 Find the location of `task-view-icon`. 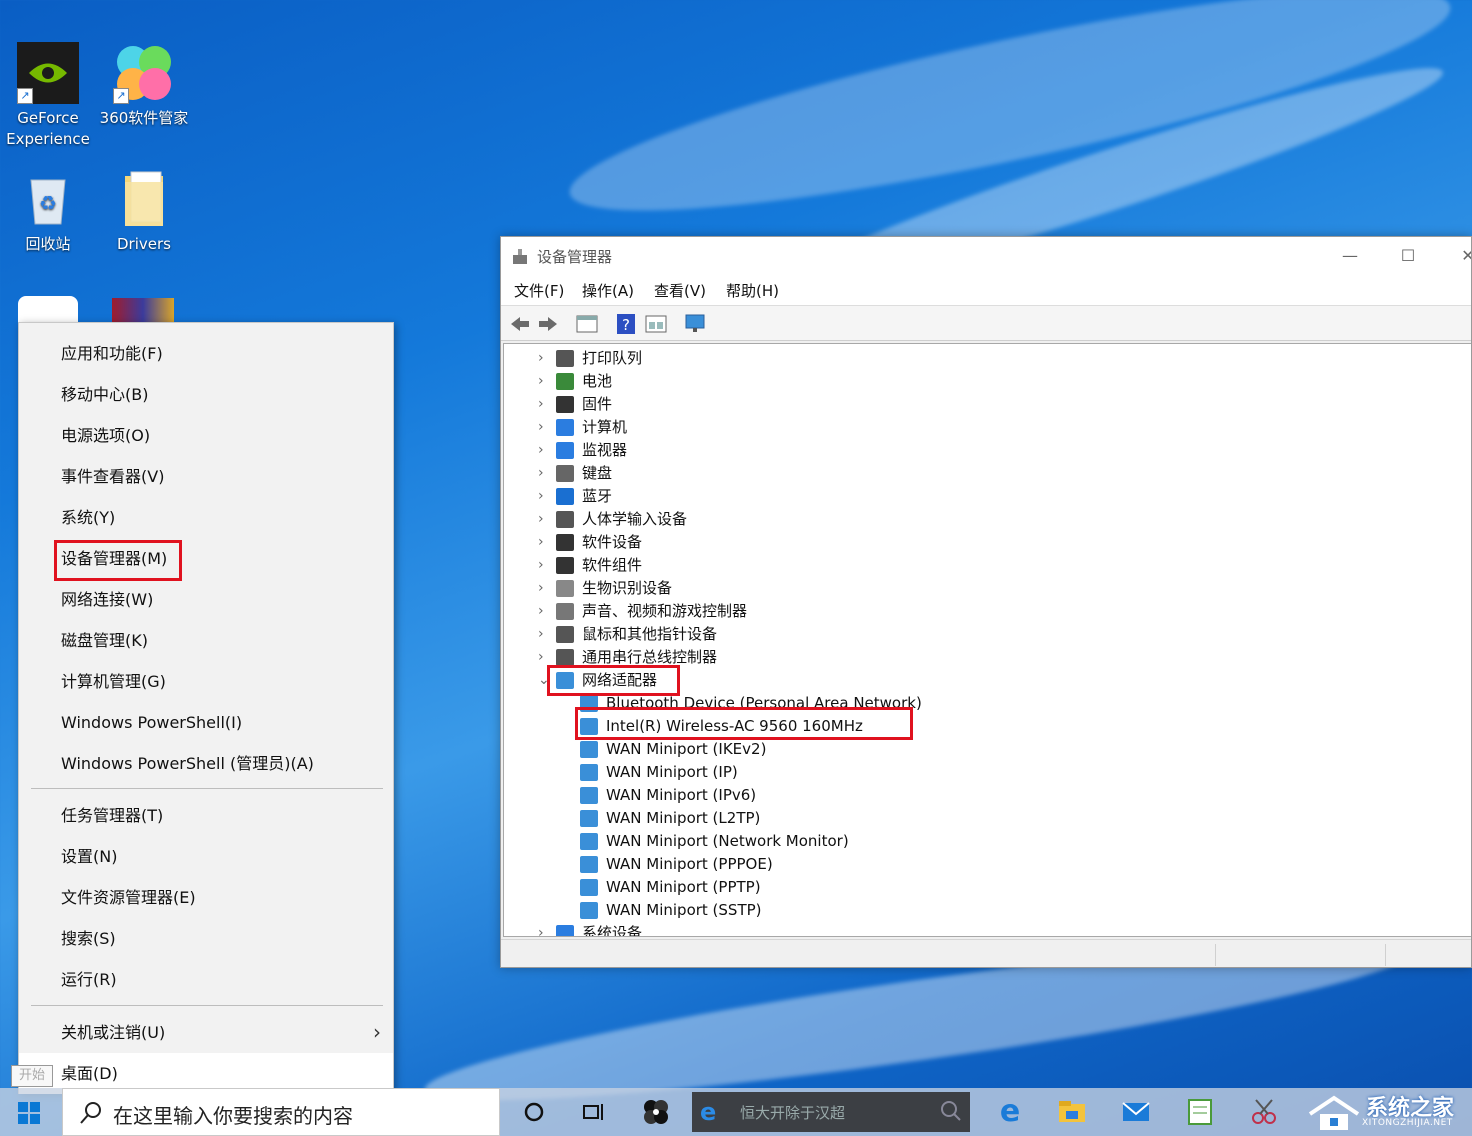

task-view-icon is located at coordinates (594, 1112).